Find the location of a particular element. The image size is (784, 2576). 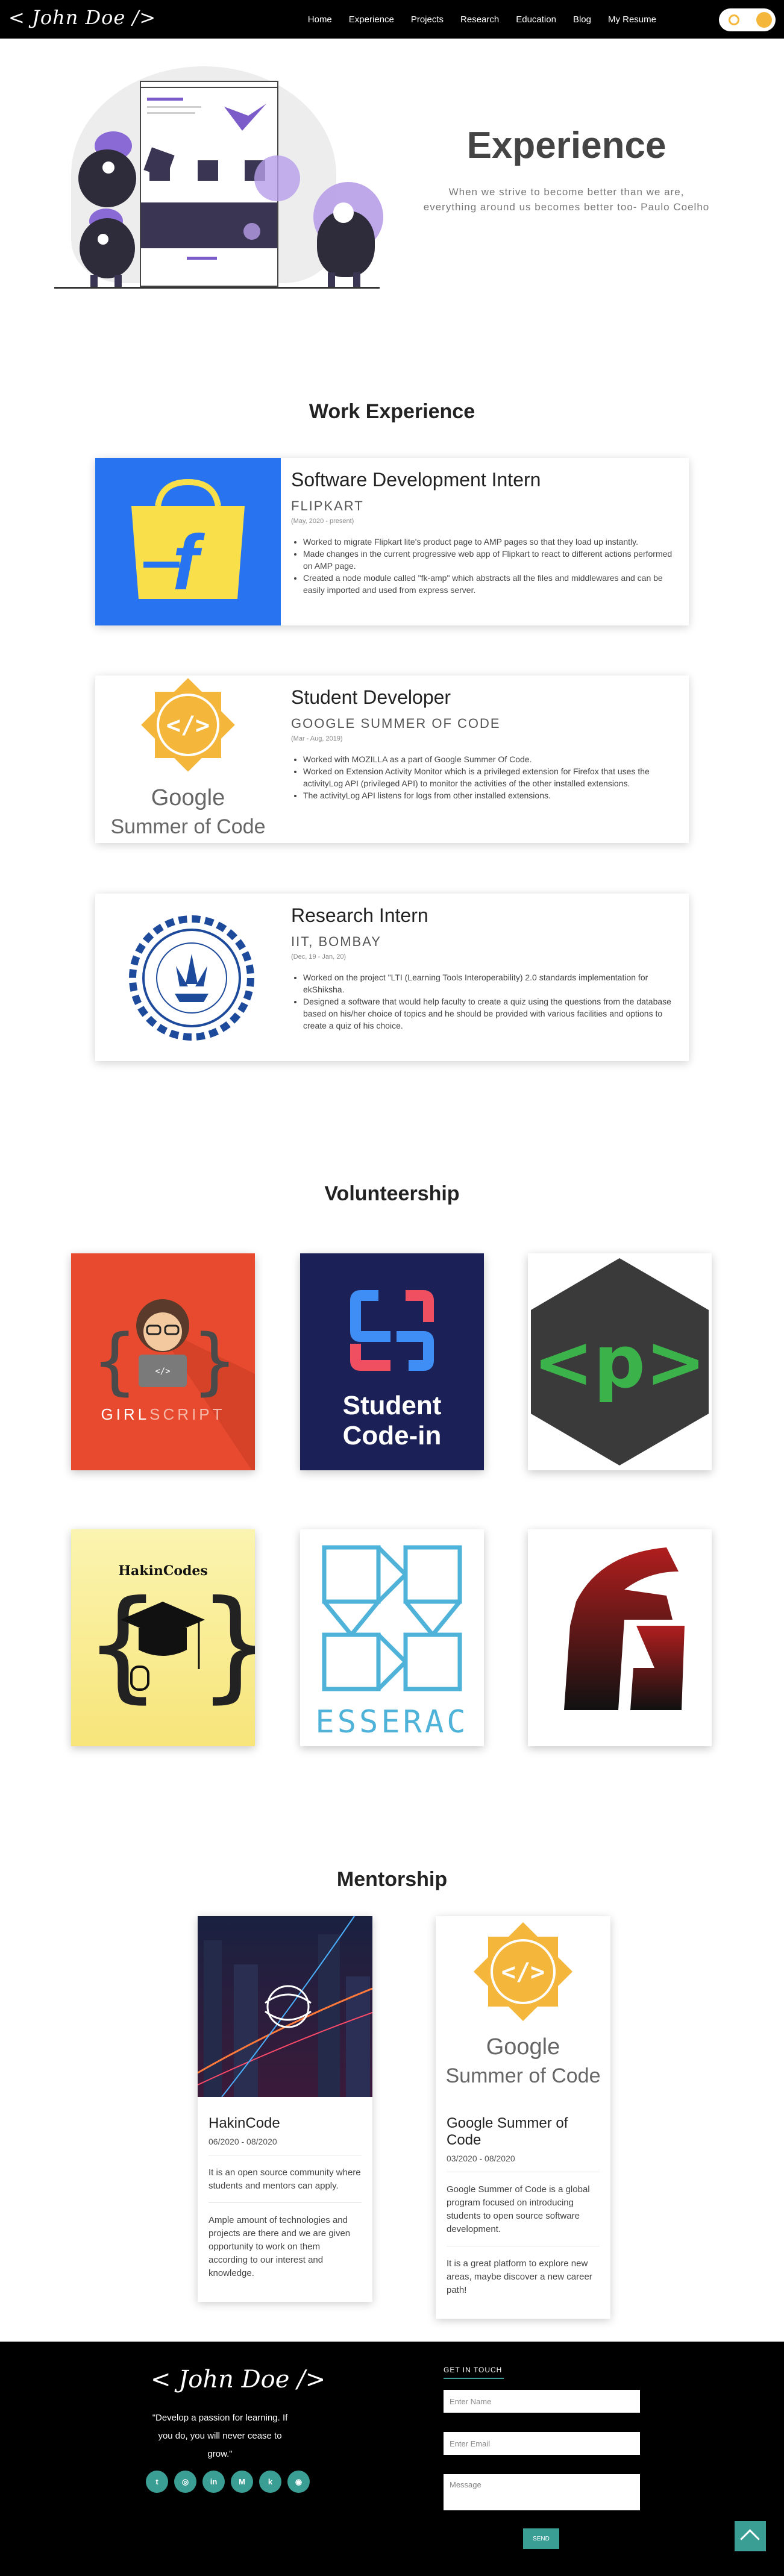

experience-org: GOOGLE SUMMER OF CODE is located at coordinates (396, 723).